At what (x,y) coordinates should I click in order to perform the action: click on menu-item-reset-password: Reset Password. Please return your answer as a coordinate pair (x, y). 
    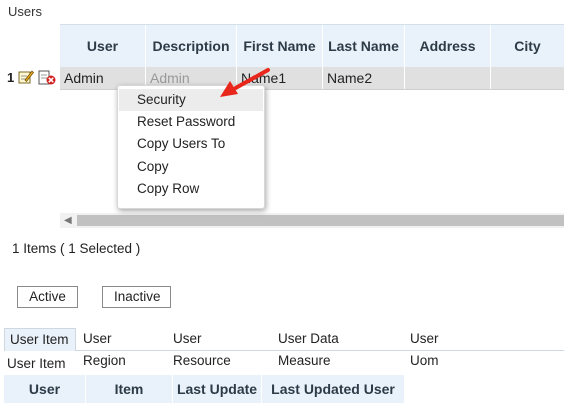
    Looking at the image, I should click on (191, 122).